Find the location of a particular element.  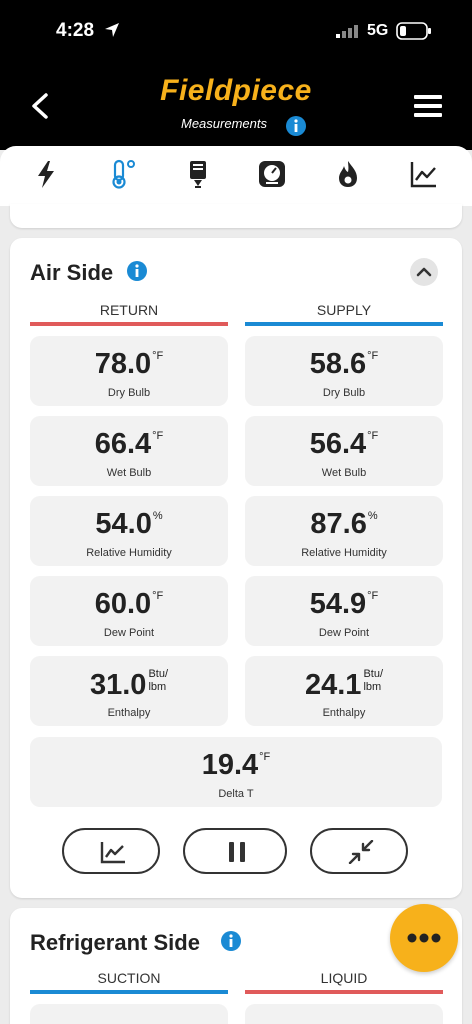

subtitle-text: Measurements is located at coordinates (224, 123).